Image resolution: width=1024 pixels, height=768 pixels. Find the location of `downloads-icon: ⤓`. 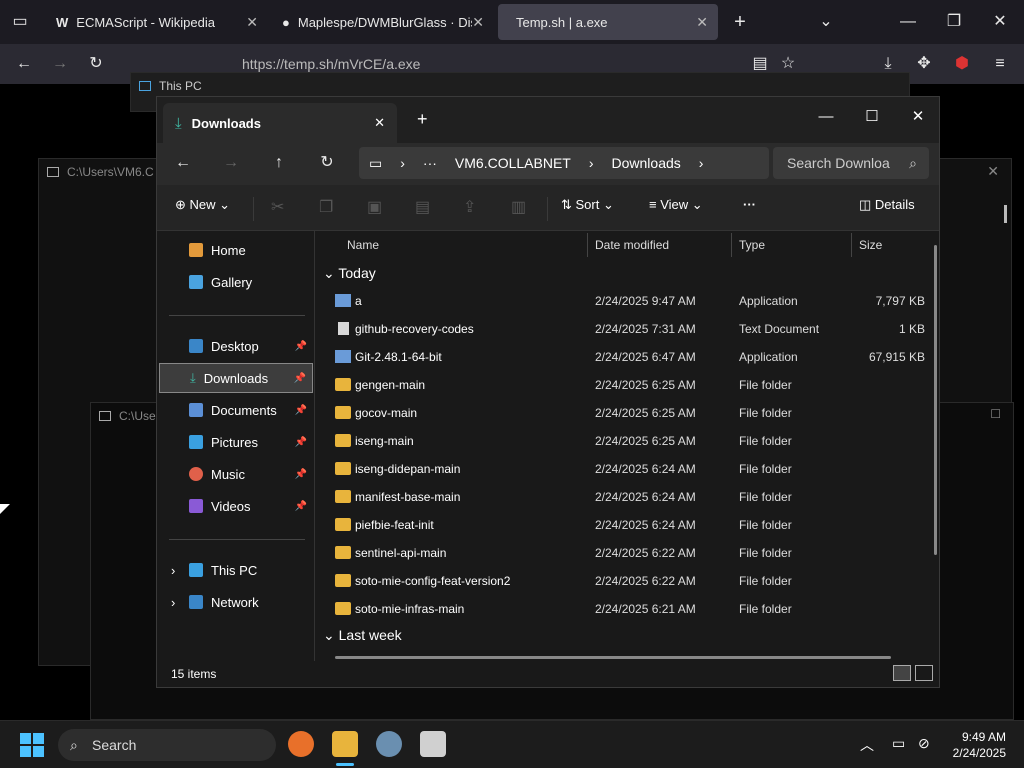

downloads-icon: ⤓ is located at coordinates (888, 64).